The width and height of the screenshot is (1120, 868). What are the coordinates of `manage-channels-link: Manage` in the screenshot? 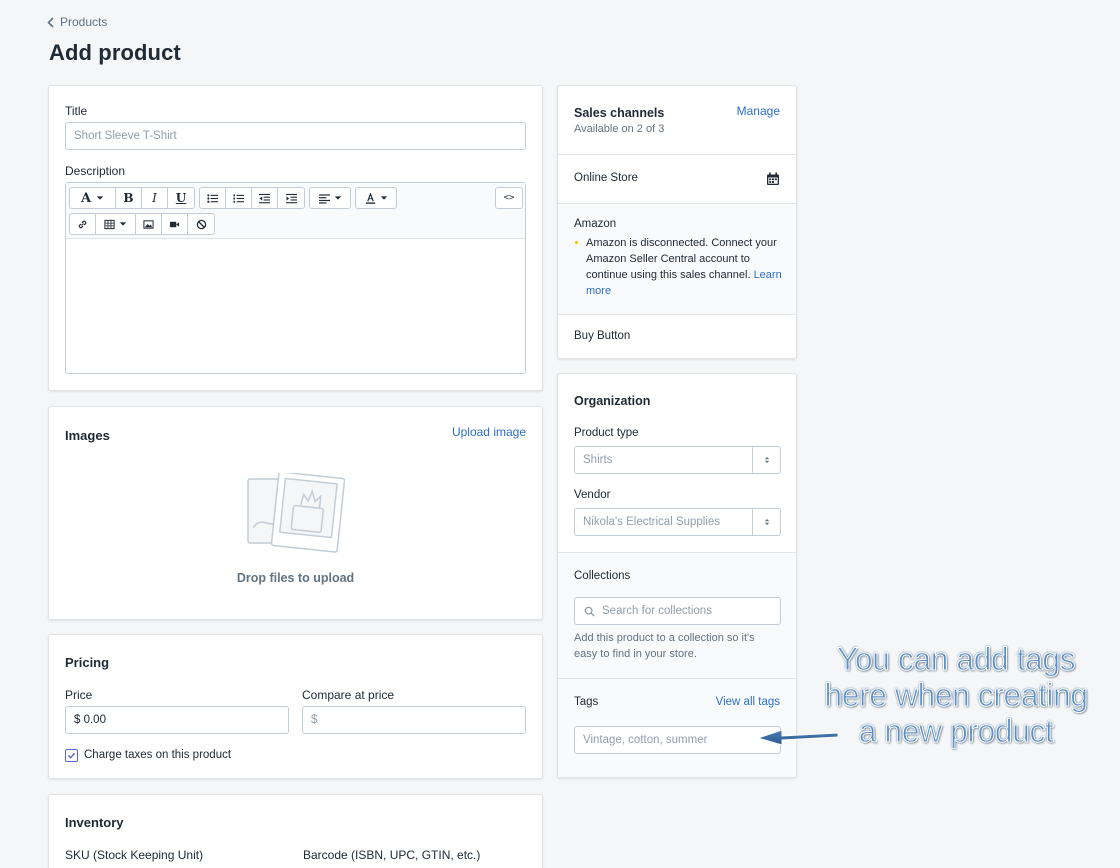 It's located at (758, 111).